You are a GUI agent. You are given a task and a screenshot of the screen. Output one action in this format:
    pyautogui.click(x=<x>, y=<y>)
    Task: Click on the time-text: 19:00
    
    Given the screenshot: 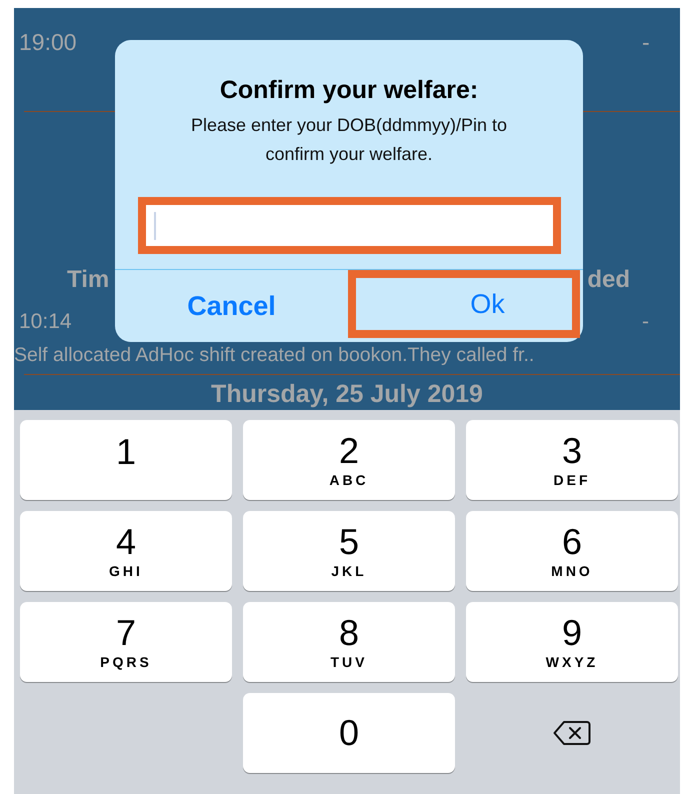 What is the action you would take?
    pyautogui.click(x=48, y=42)
    